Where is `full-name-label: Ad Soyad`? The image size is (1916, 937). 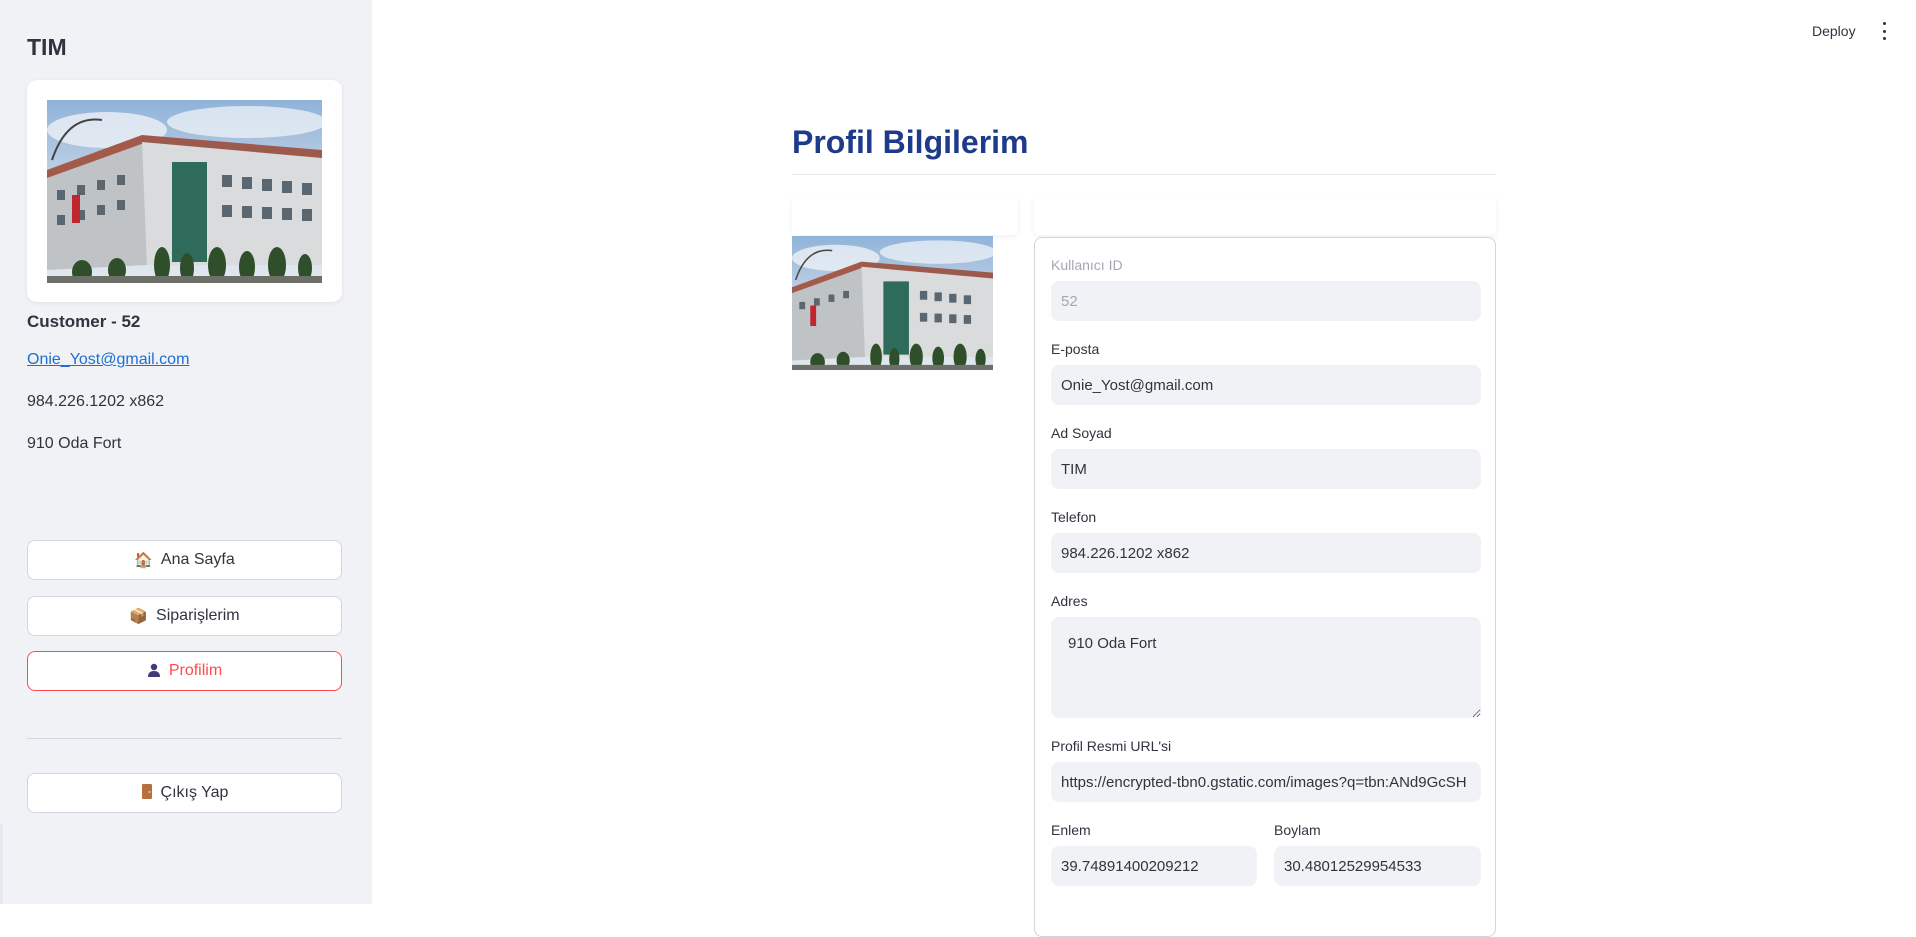 full-name-label: Ad Soyad is located at coordinates (1081, 433).